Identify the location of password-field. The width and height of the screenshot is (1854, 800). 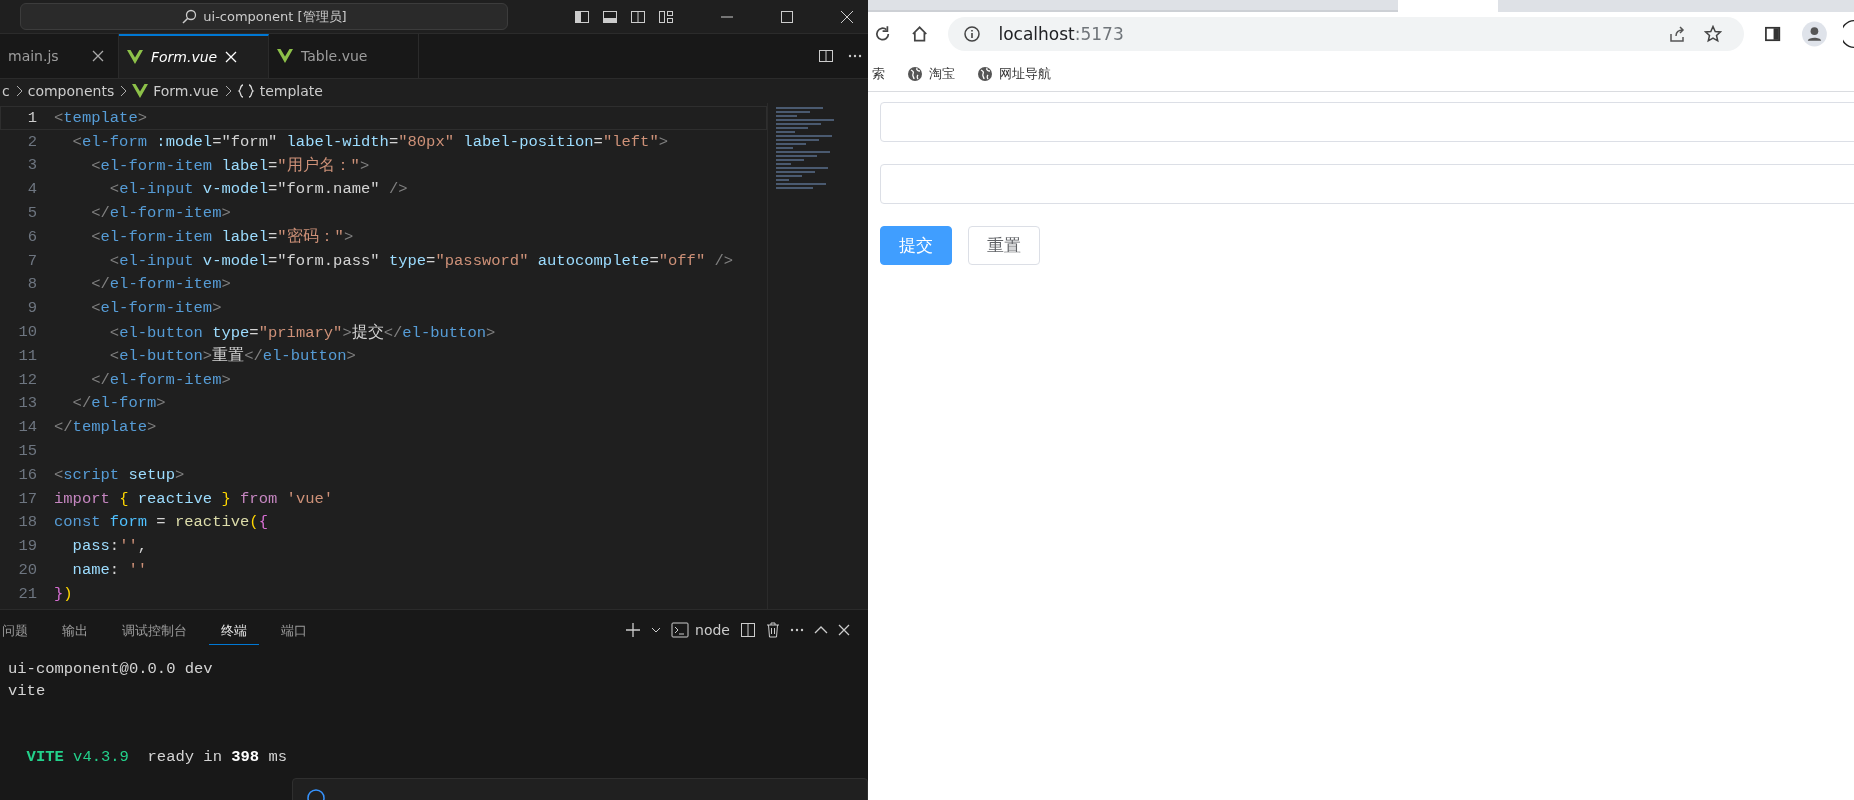
(1367, 184).